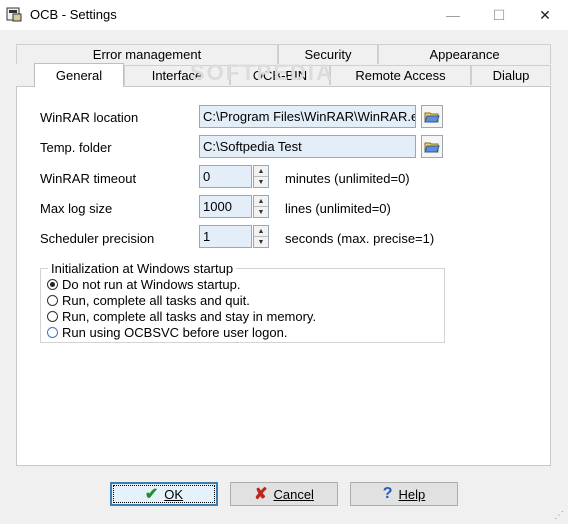 The width and height of the screenshot is (568, 524). Describe the element at coordinates (76, 147) in the screenshot. I see `temp-folder-label: Temp. folder` at that location.